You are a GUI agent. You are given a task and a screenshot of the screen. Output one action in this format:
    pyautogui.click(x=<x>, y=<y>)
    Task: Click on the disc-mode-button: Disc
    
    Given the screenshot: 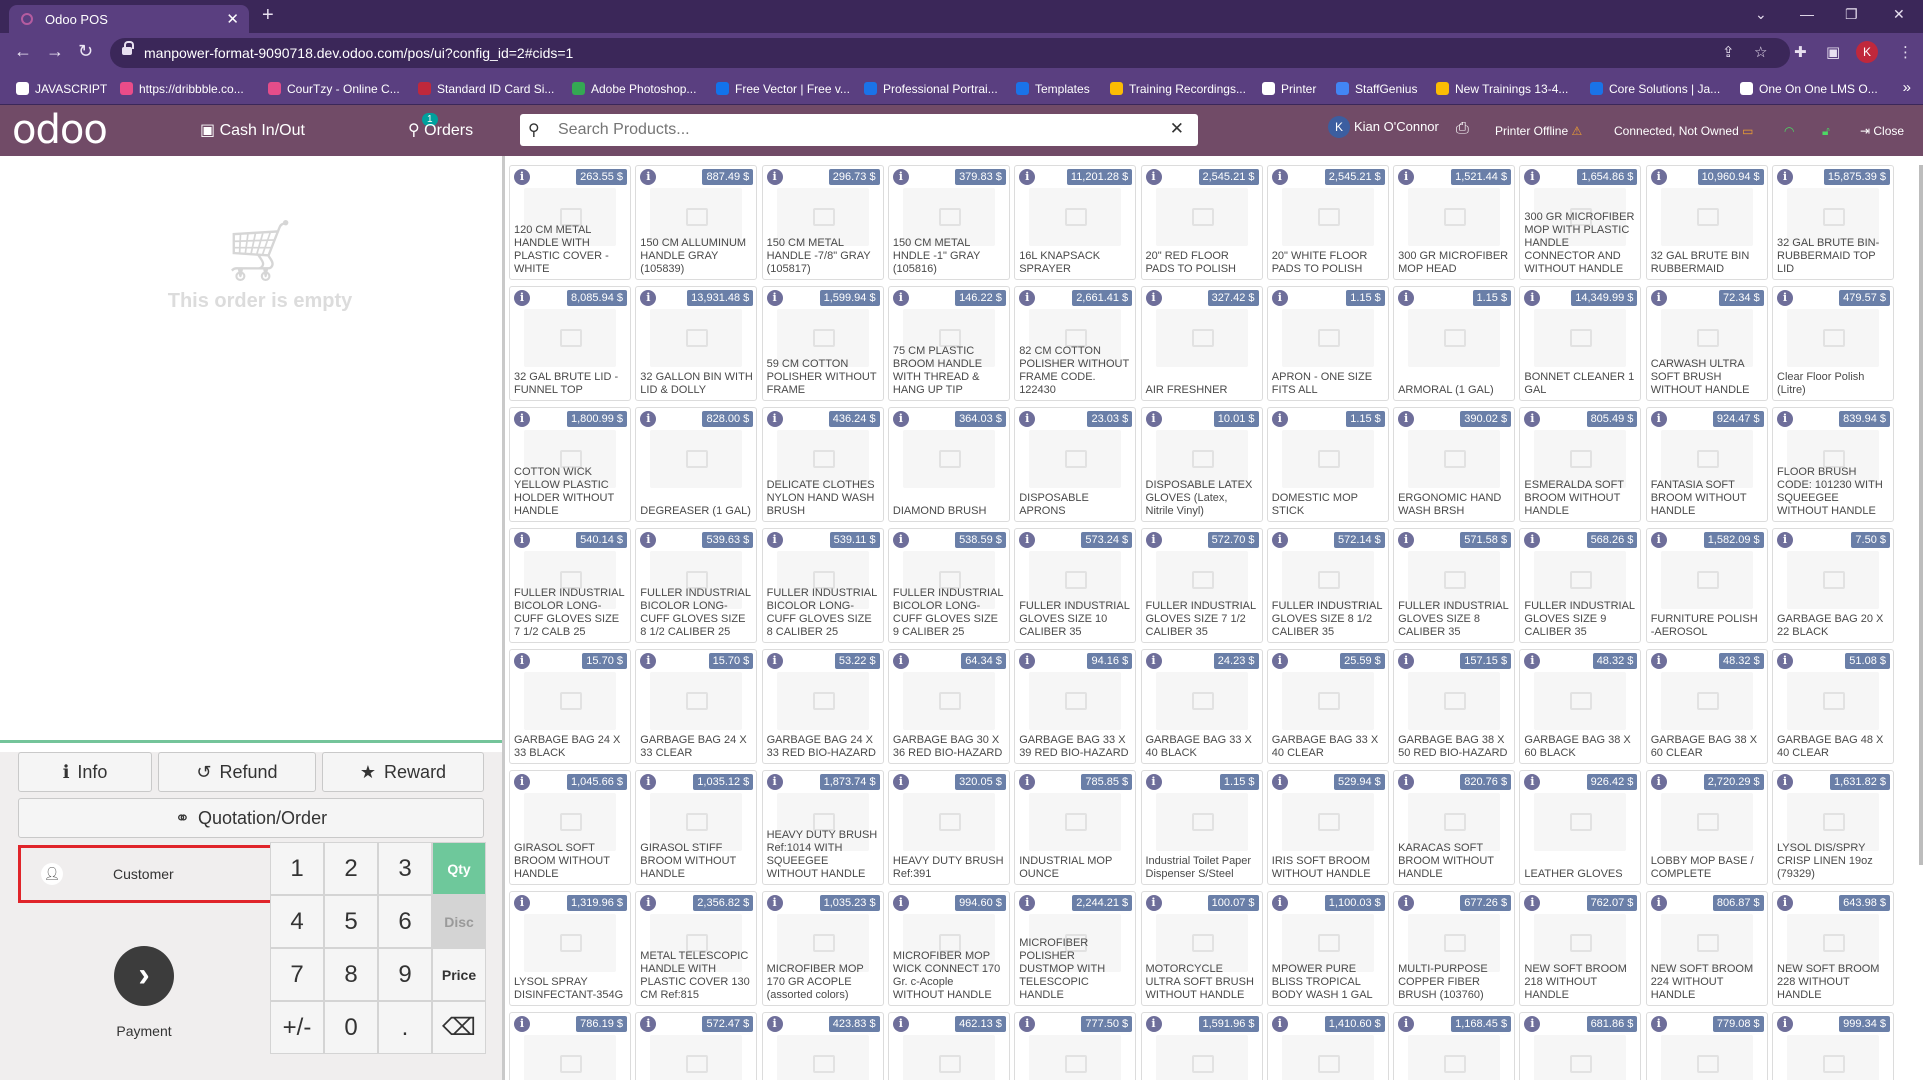 What is the action you would take?
    pyautogui.click(x=459, y=921)
    